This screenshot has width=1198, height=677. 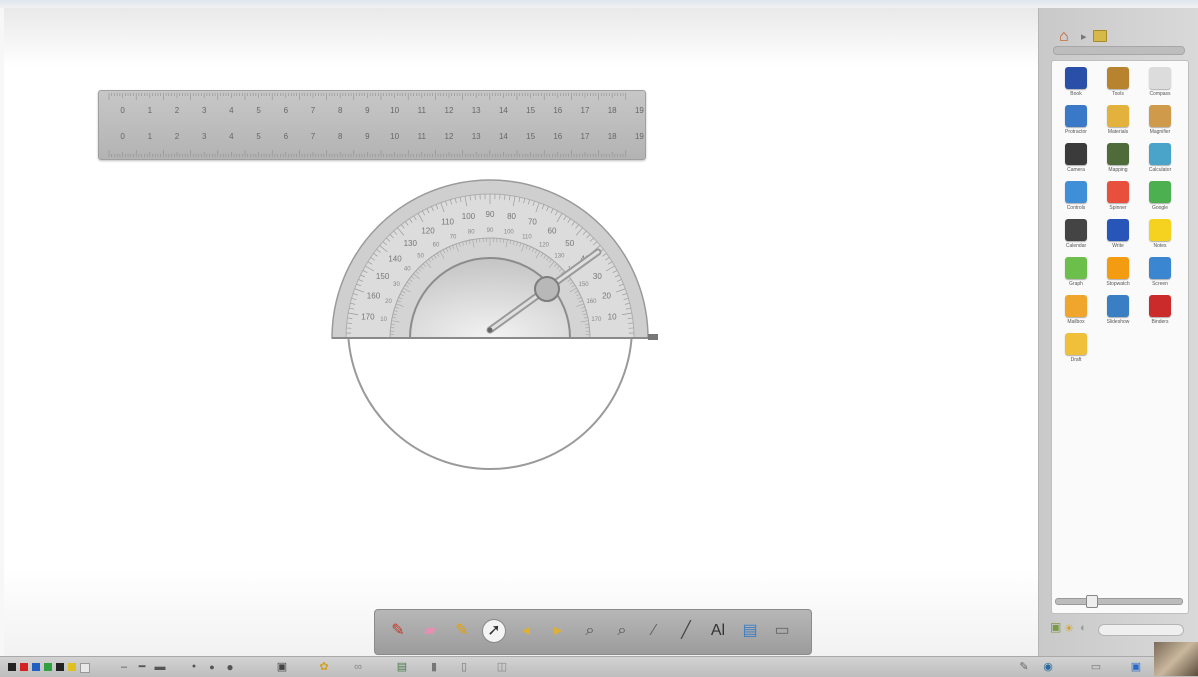 What do you see at coordinates (282, 667) in the screenshot?
I see `screen-shade-icon: ▣` at bounding box center [282, 667].